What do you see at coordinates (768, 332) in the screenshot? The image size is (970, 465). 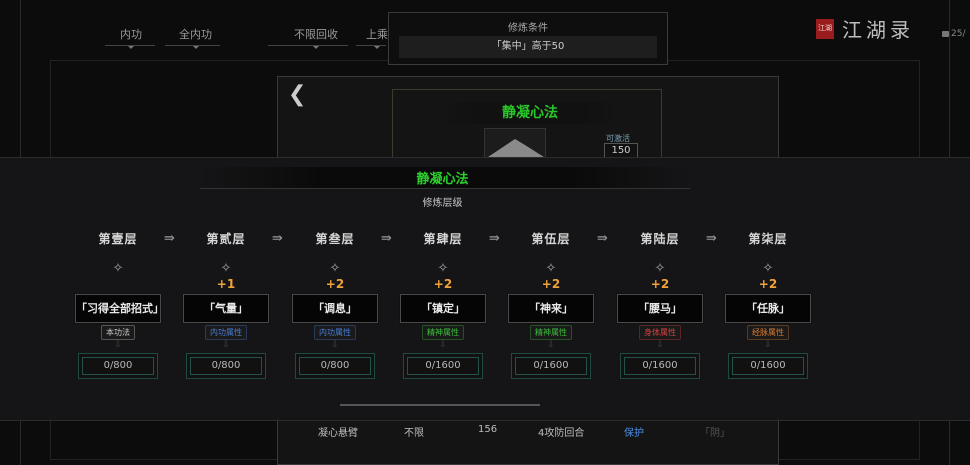 I see `layer-tag: 经脉属性` at bounding box center [768, 332].